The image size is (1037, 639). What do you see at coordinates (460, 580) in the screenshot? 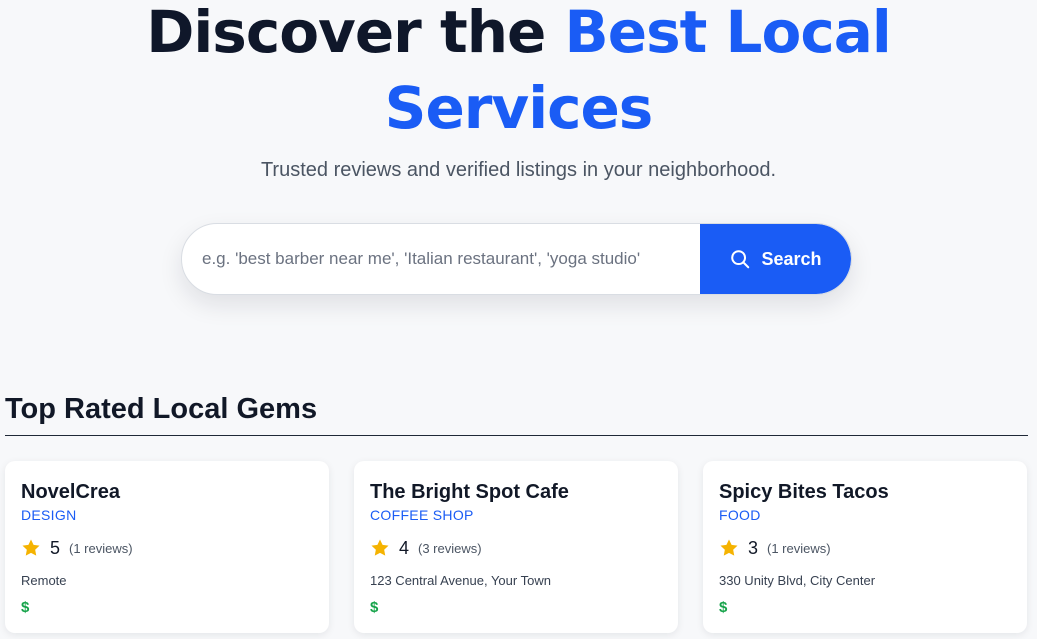
I see `listing-location: 123 Central Avenue, Your Town` at bounding box center [460, 580].